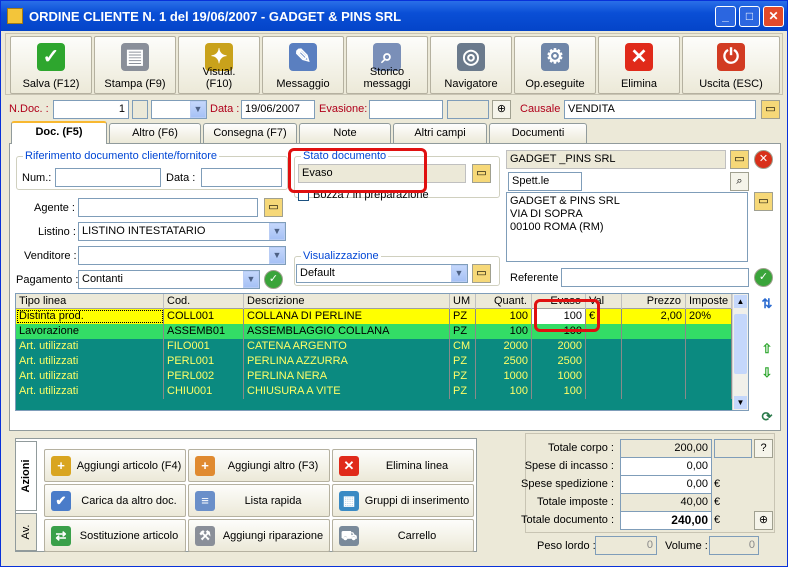 The image size is (788, 567). I want to click on grid-cell-cod: ASSEMB01, so click(204, 331).